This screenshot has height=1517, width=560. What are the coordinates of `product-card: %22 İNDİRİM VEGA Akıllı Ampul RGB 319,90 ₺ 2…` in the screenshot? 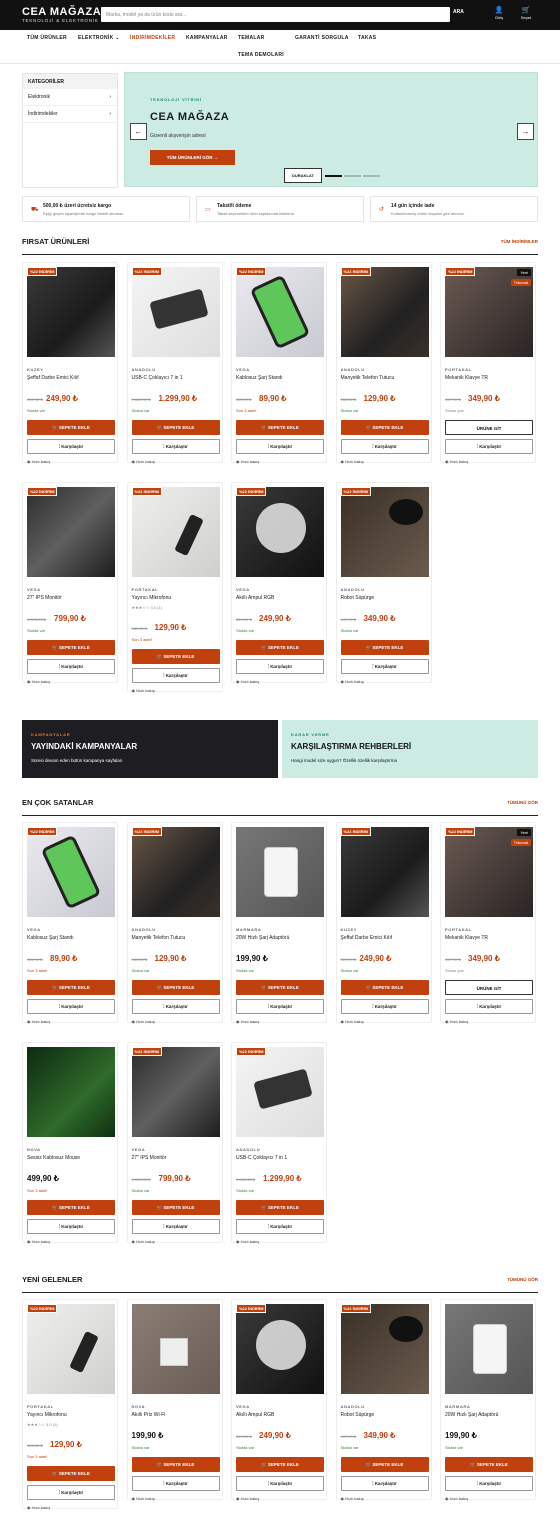 It's located at (279, 1400).